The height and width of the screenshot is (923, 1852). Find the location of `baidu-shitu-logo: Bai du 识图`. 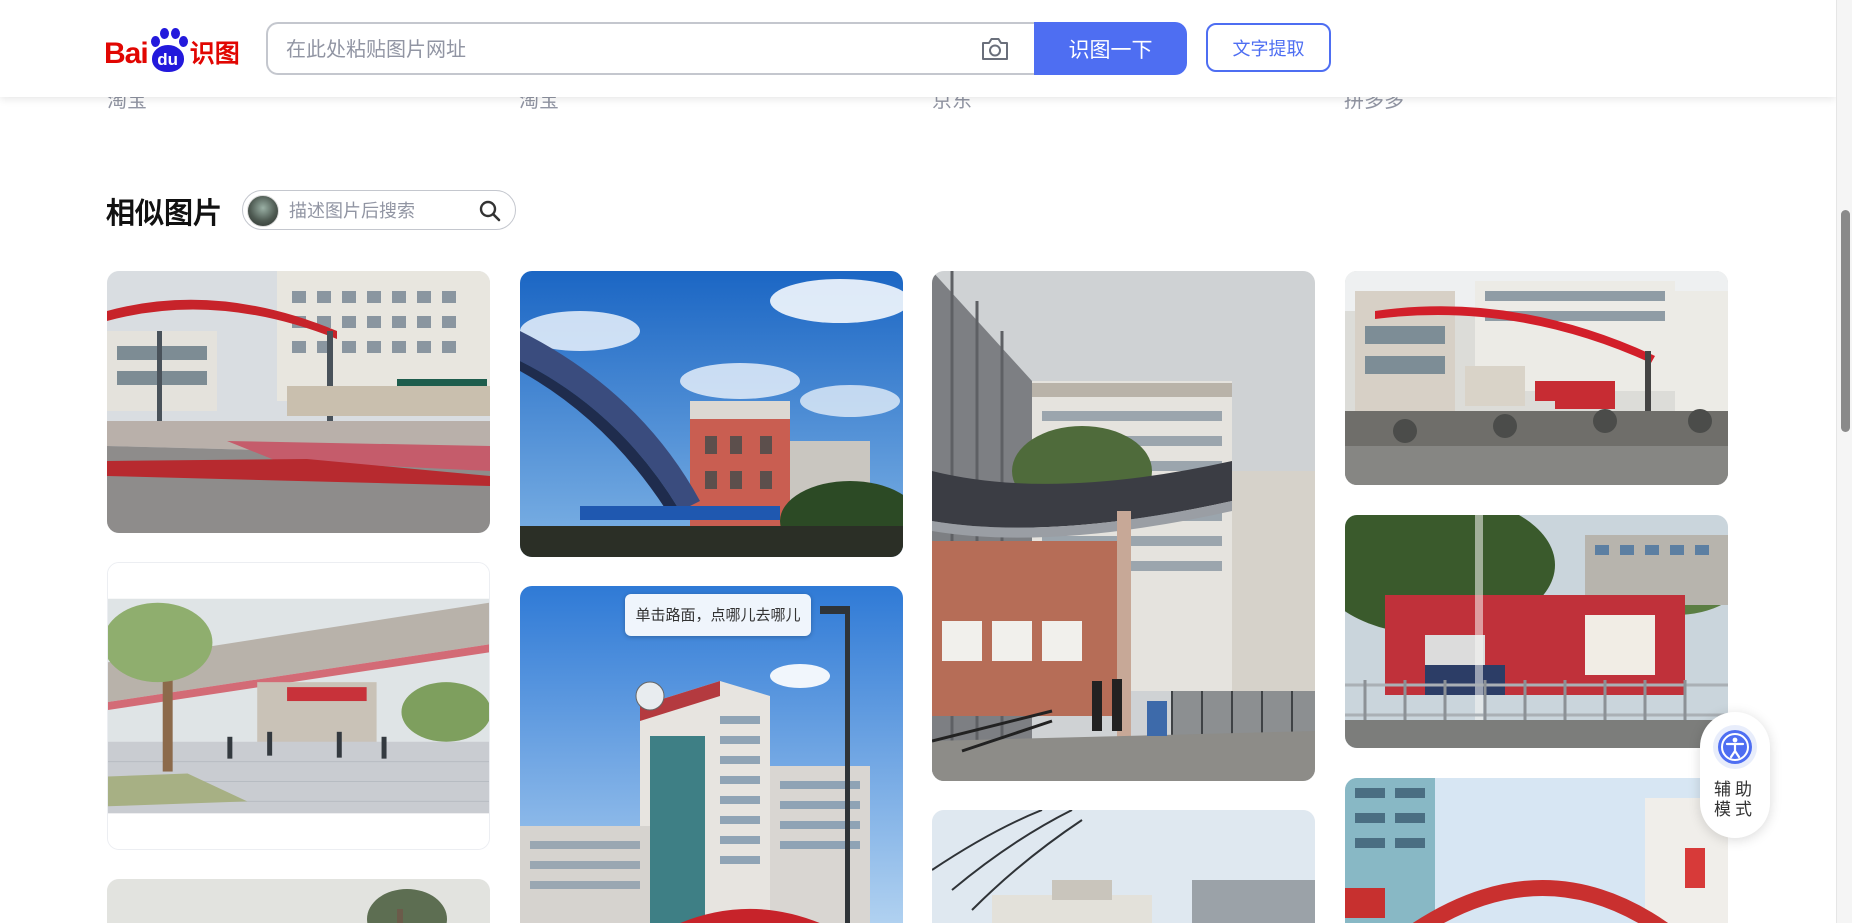

baidu-shitu-logo: Bai du 识图 is located at coordinates (172, 50).